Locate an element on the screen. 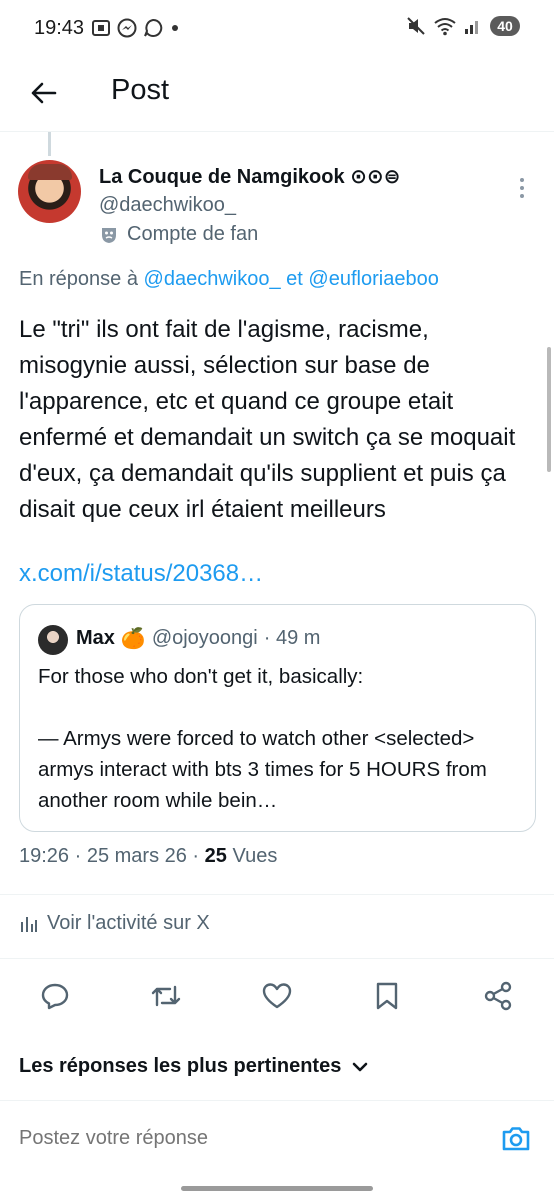 This screenshot has height=1200, width=554. camera-icon is located at coordinates (516, 1139).